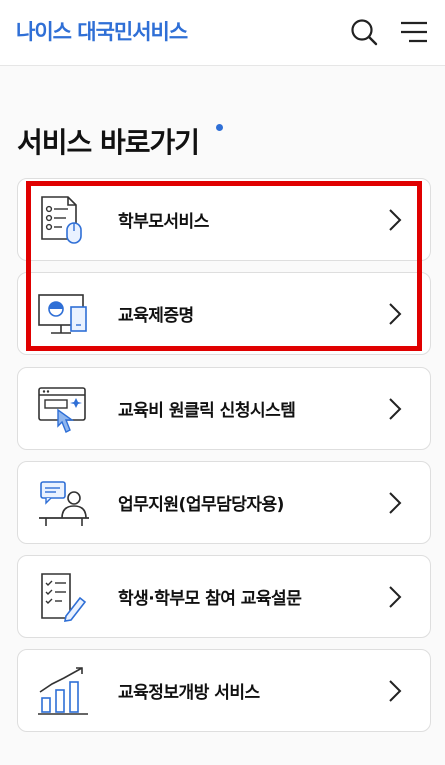 The image size is (445, 765). I want to click on site-logo: 나이스 대국민서비스, so click(102, 32).